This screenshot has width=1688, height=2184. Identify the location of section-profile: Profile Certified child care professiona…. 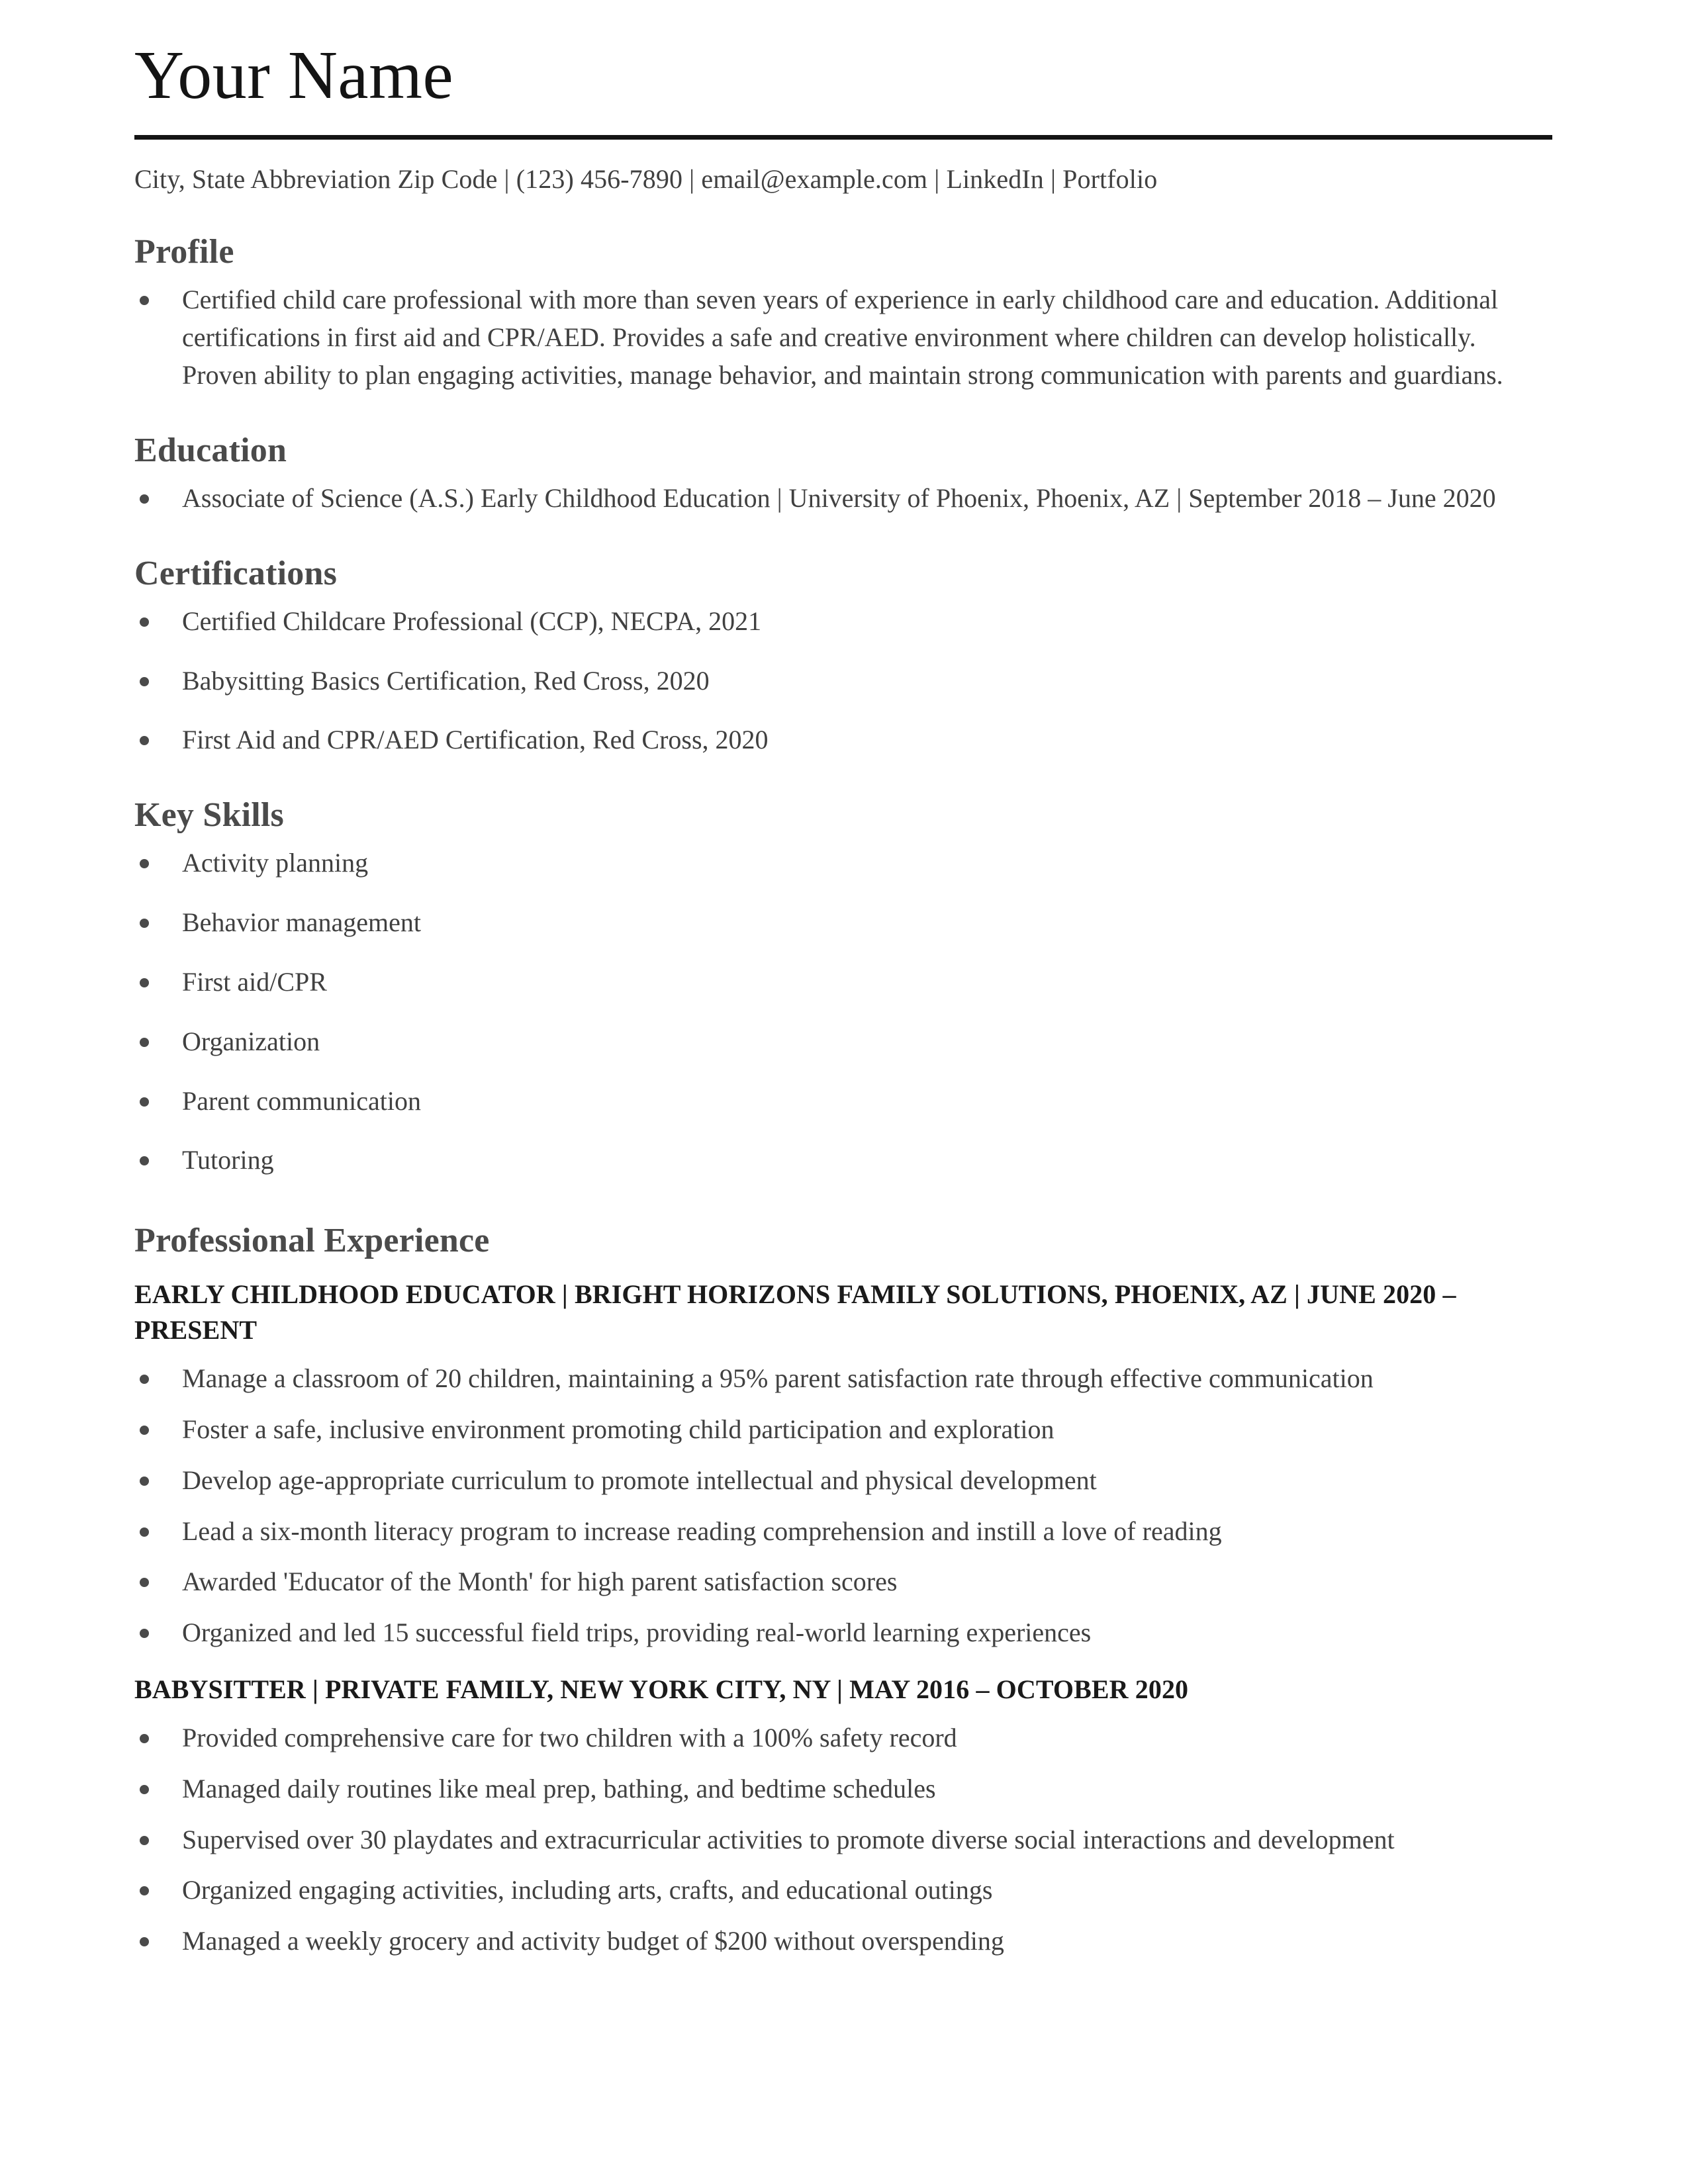
(843, 313).